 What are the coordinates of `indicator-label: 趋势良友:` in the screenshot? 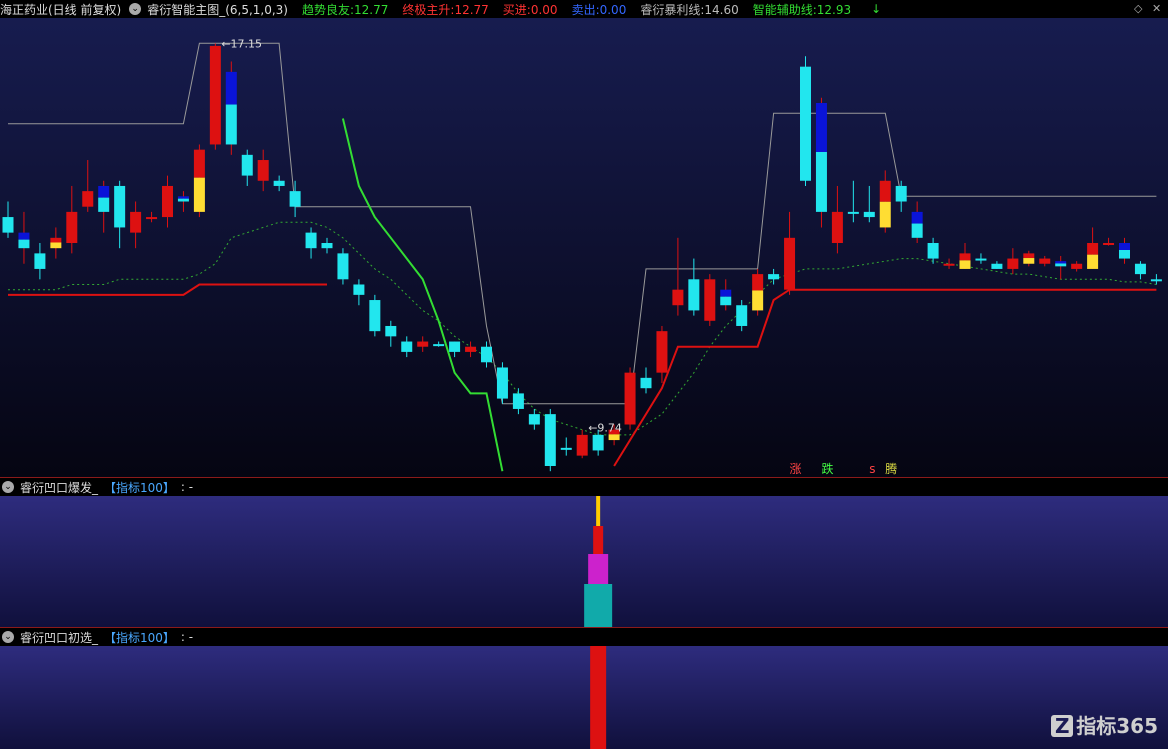 It's located at (328, 9).